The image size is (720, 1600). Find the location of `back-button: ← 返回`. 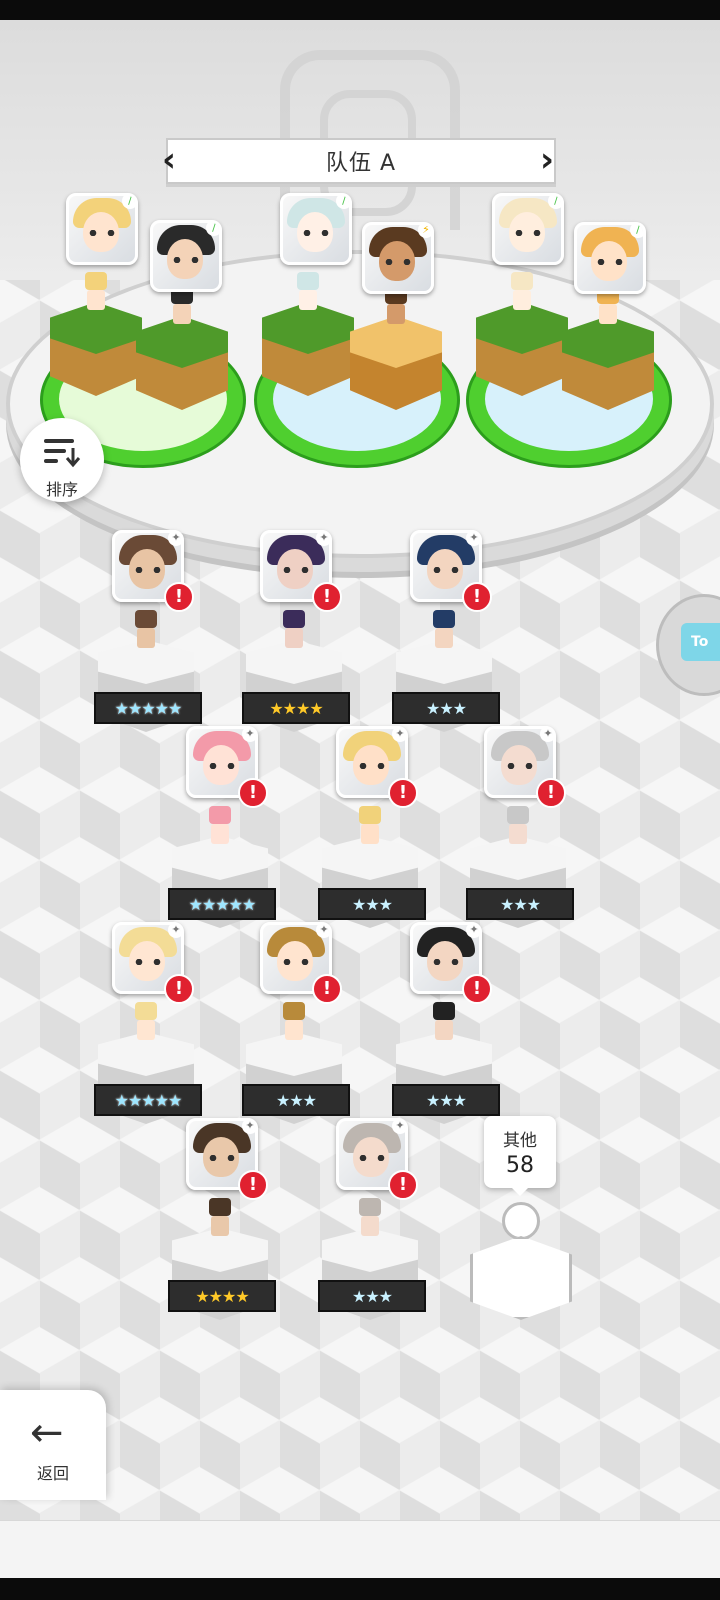

back-button: ← 返回 is located at coordinates (53, 1445).